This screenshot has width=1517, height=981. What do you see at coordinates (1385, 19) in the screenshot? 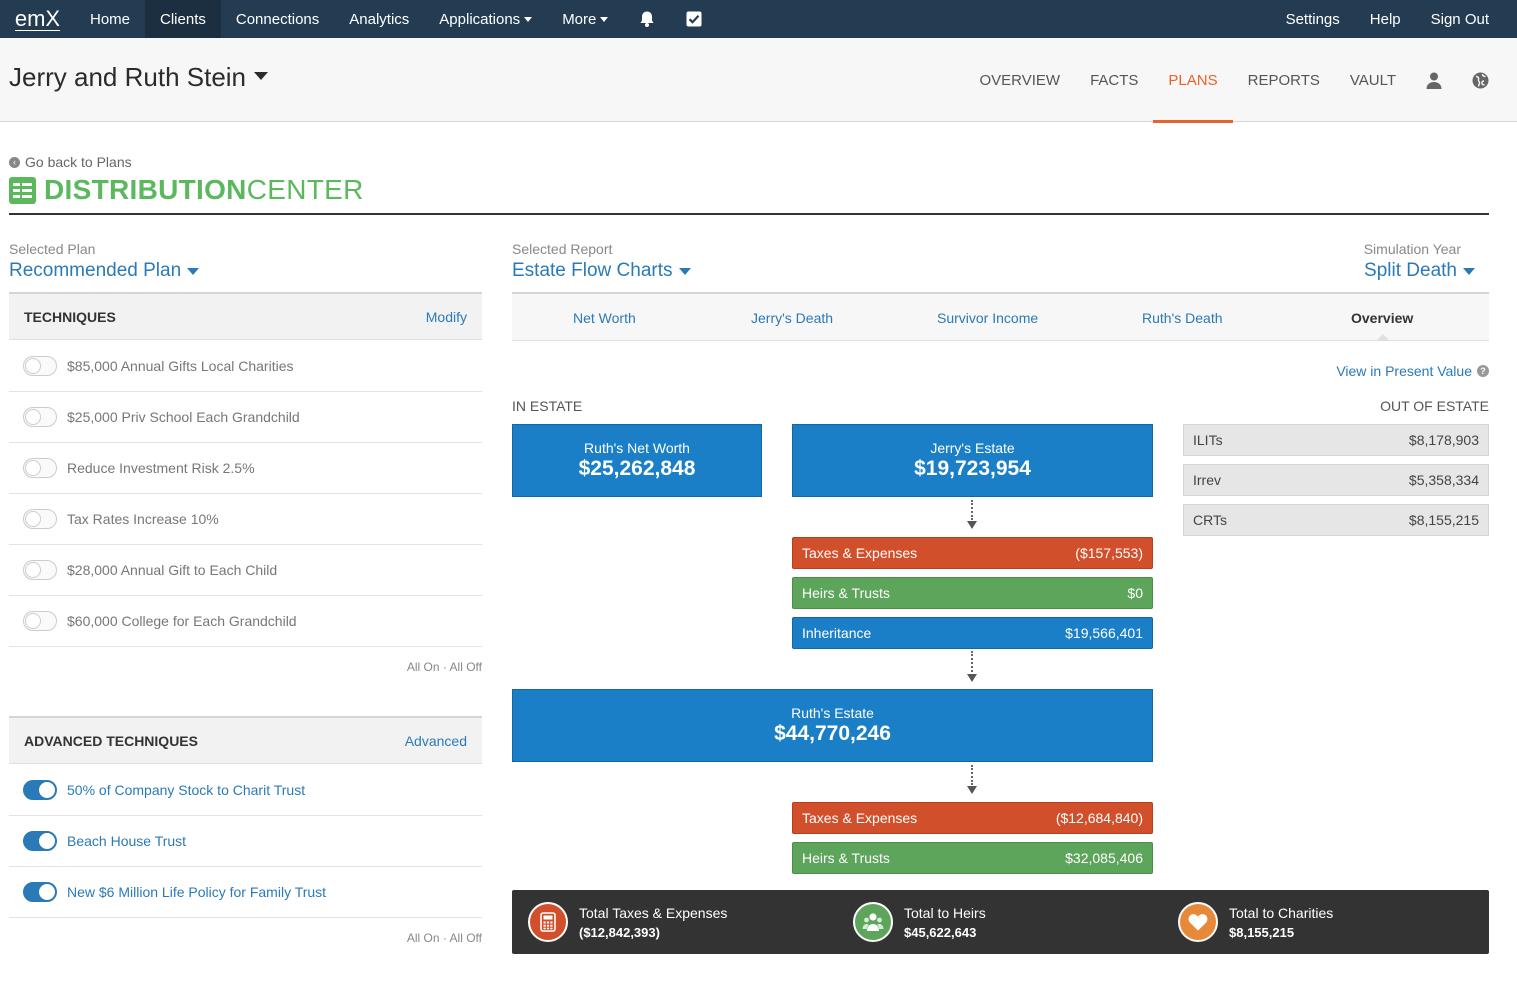
I see `nav-help: Help` at bounding box center [1385, 19].